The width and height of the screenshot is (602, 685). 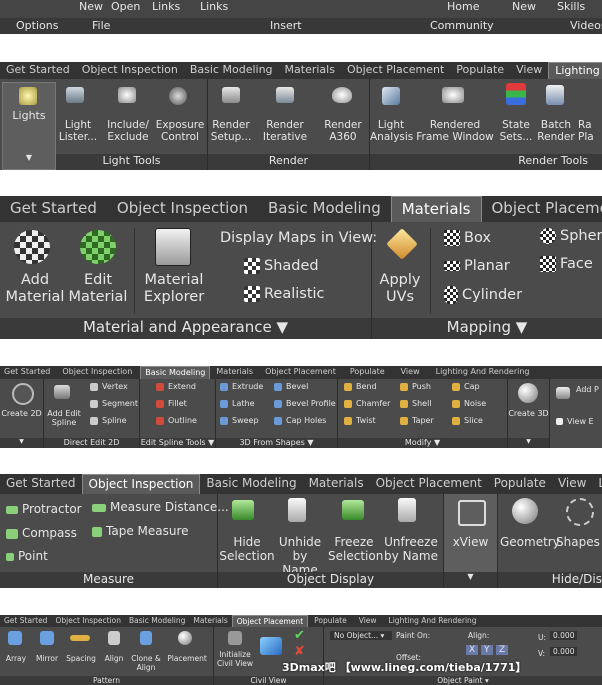 I want to click on array-button: Array, so click(x=16, y=659).